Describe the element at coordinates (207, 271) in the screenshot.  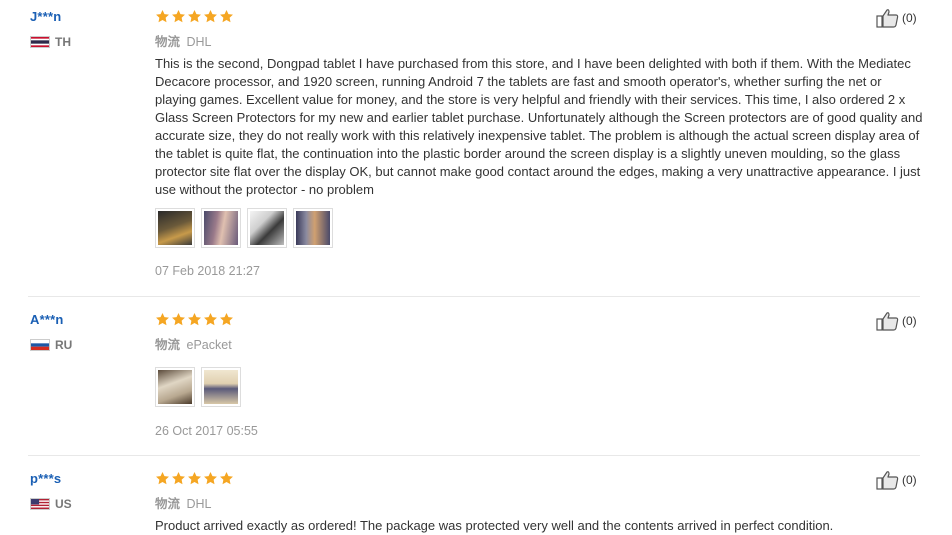
I see `review-date: 07 Feb 2018 21:27` at that location.